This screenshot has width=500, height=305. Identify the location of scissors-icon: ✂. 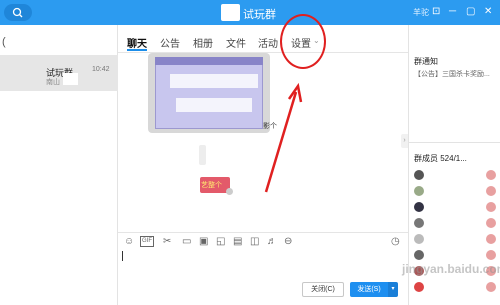
(167, 242).